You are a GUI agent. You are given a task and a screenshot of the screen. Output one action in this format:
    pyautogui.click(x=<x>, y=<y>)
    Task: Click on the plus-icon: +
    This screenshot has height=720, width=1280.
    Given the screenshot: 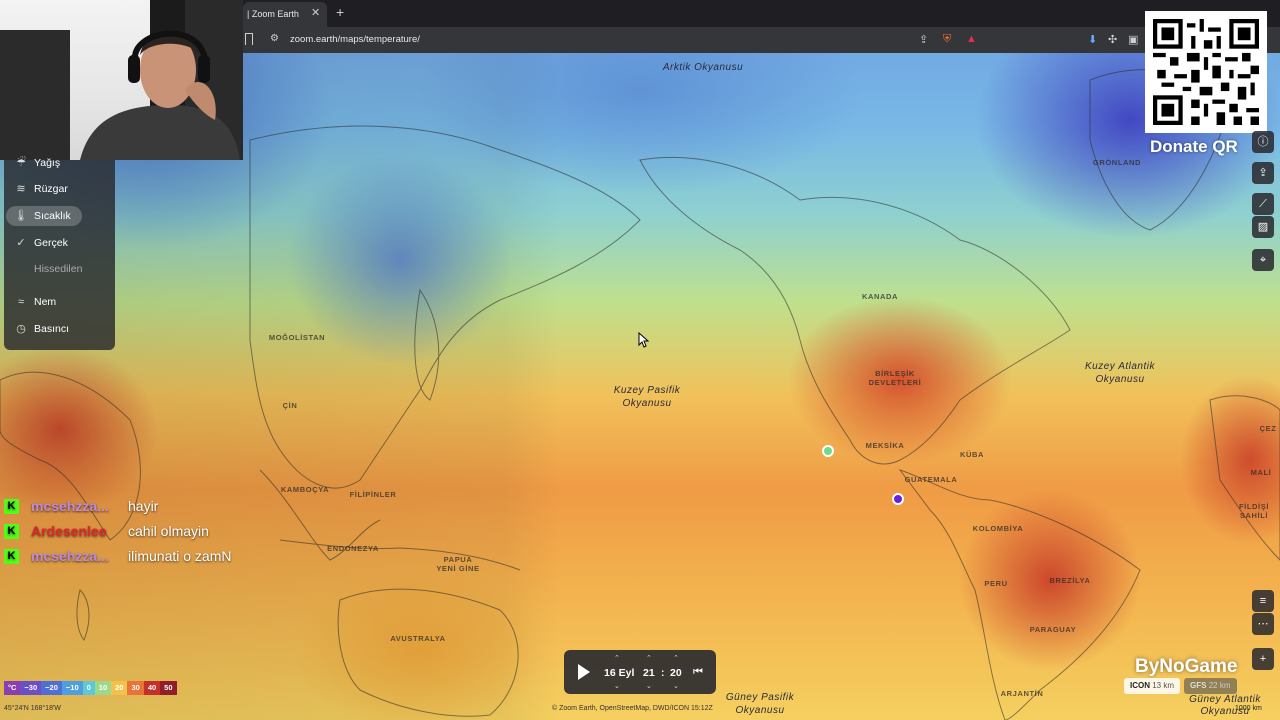 What is the action you would take?
    pyautogui.click(x=1263, y=659)
    